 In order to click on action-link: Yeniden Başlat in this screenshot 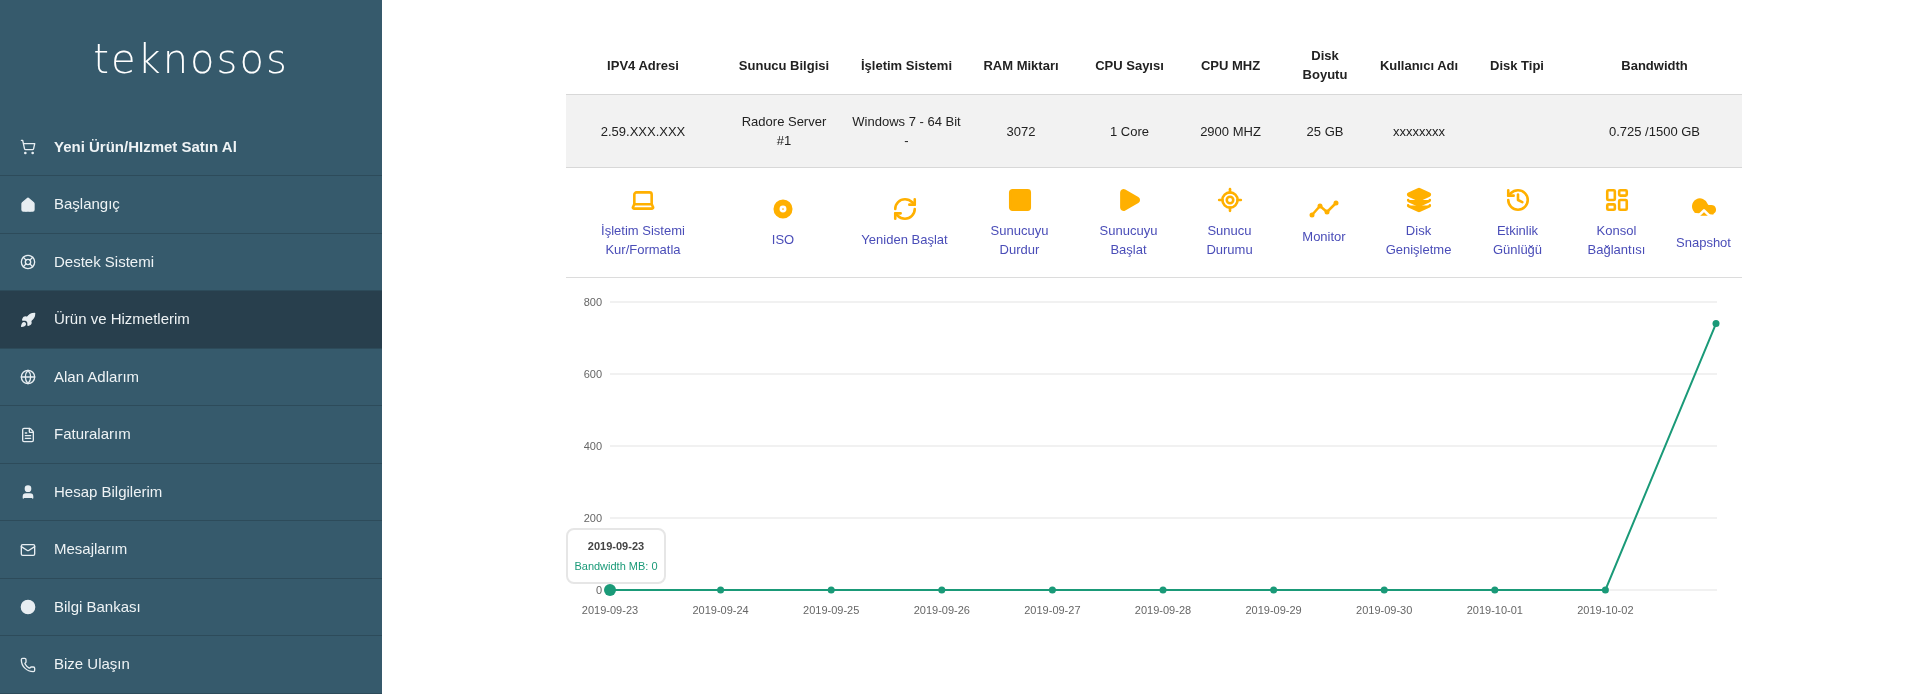, I will do `click(904, 222)`.